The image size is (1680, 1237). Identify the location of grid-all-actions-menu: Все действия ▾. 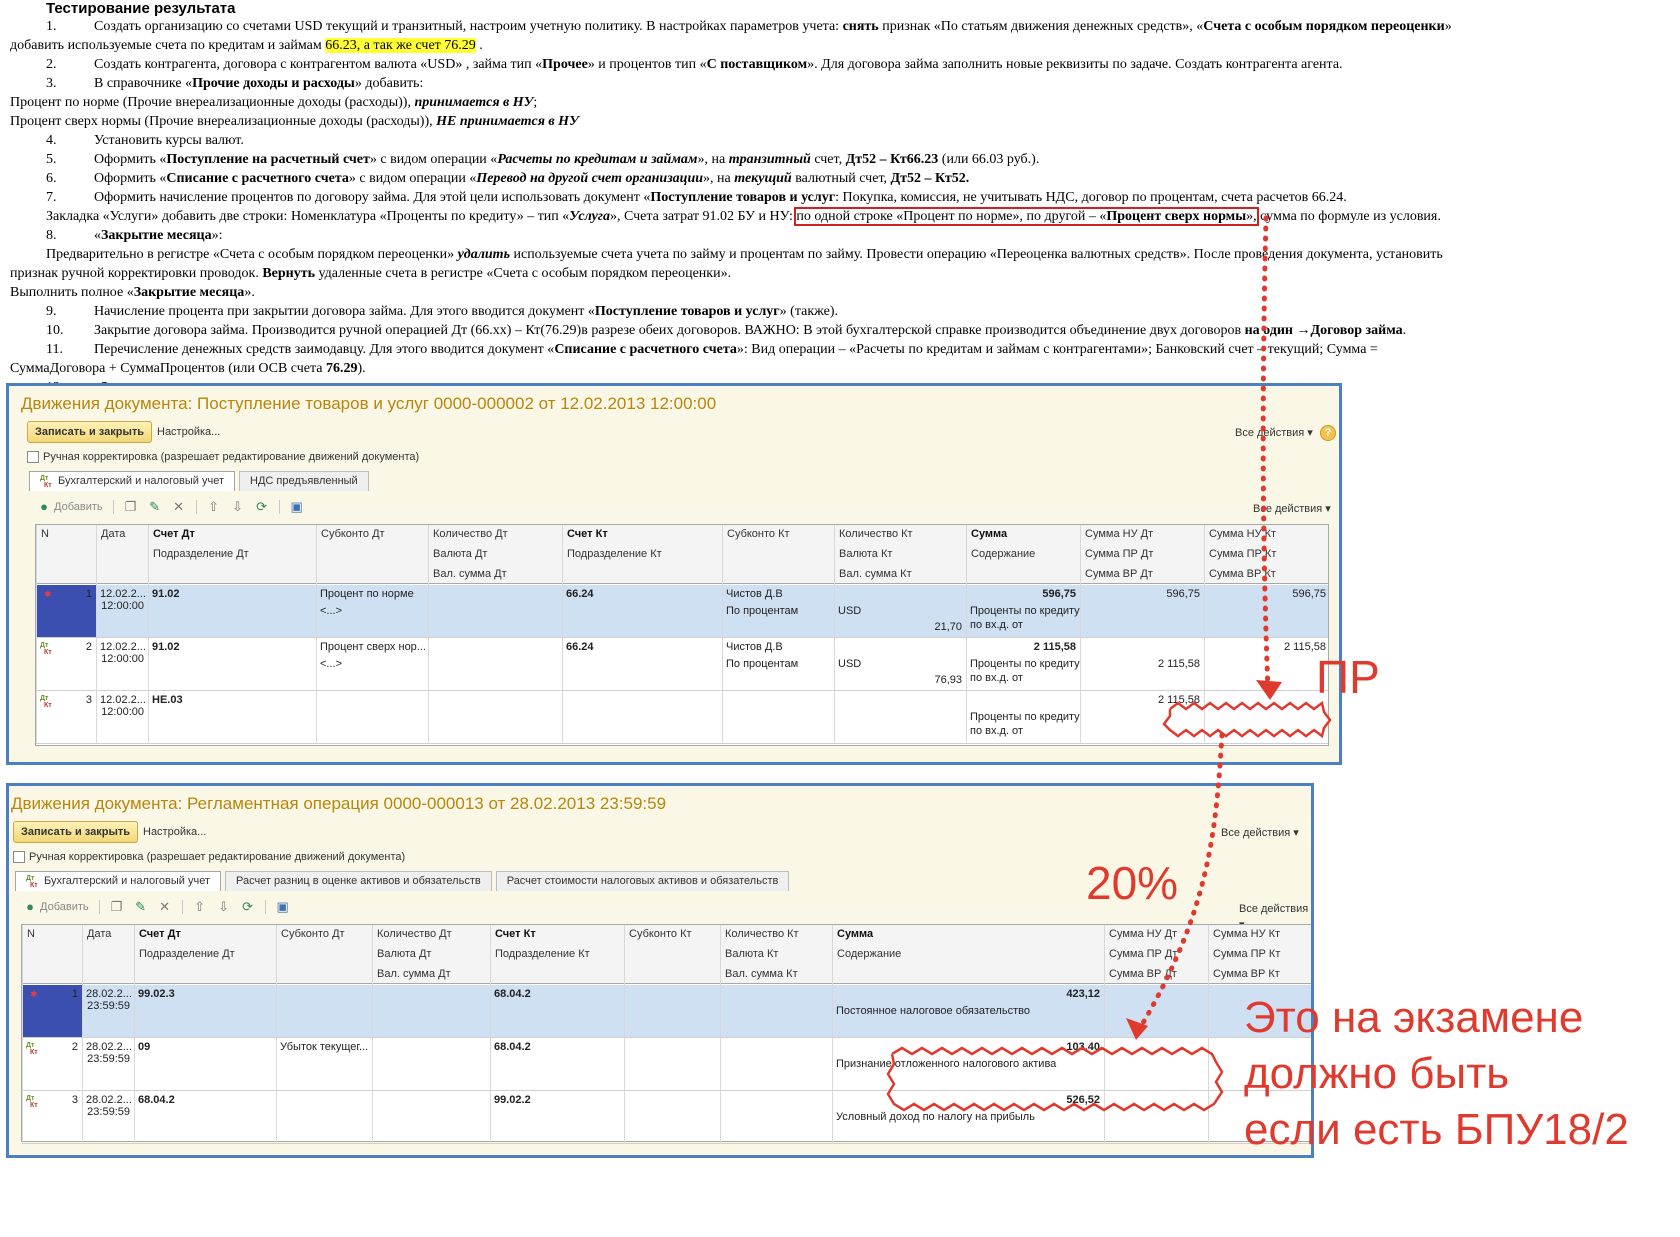
(1292, 509).